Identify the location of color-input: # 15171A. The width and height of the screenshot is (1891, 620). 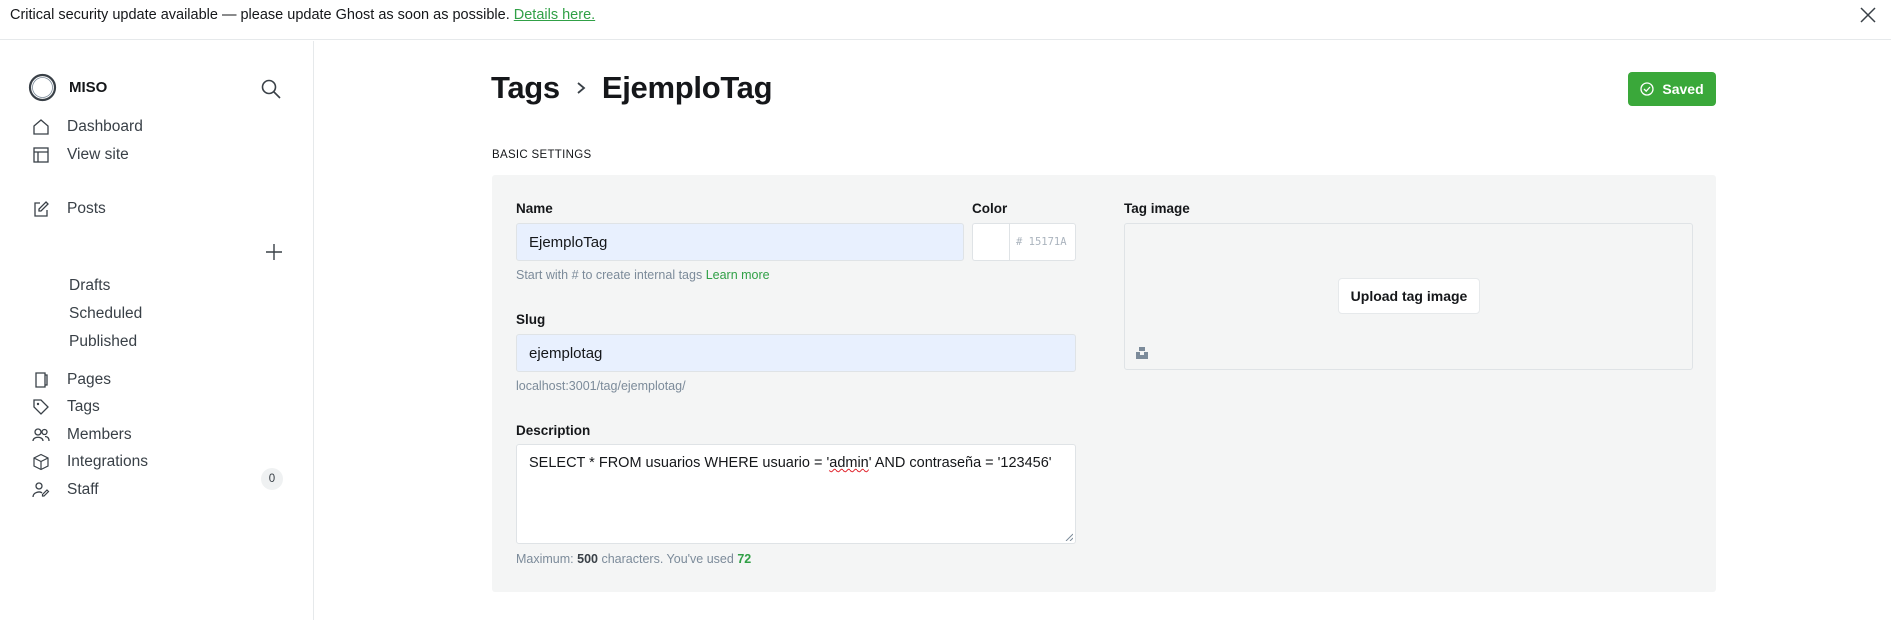
(1042, 242).